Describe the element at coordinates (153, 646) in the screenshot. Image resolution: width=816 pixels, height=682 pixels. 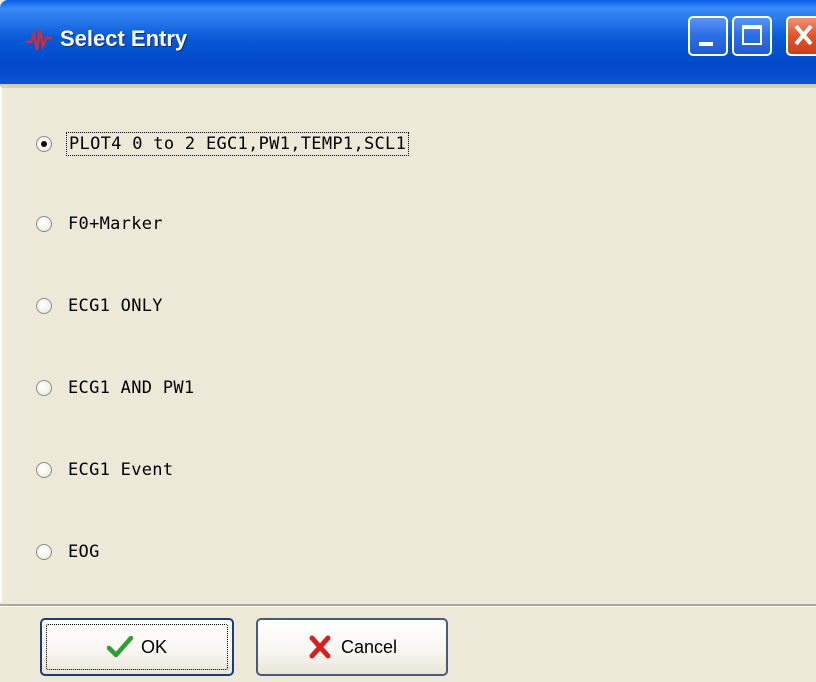
I see `ok-button-label: OK` at that location.